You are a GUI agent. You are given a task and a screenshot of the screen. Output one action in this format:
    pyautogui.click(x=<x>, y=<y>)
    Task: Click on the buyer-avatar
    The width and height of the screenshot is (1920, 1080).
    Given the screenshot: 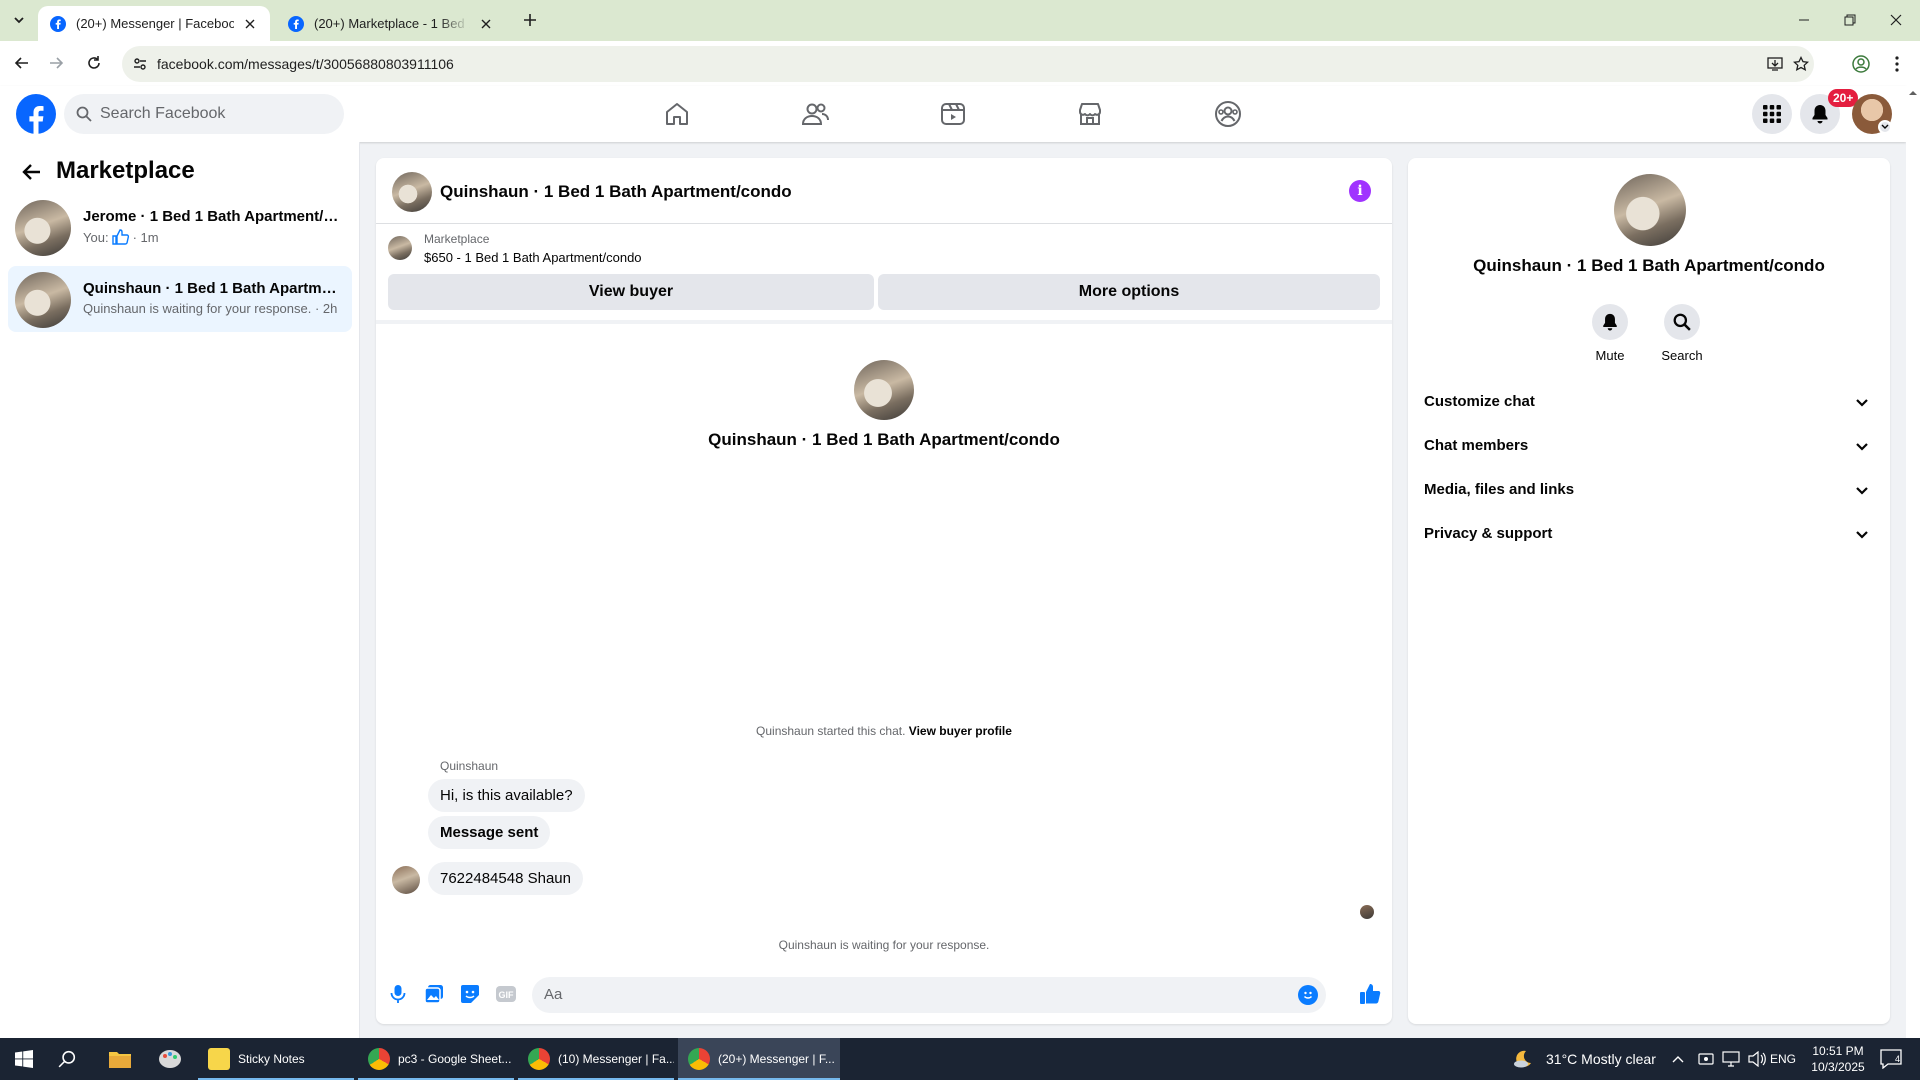 What is the action you would take?
    pyautogui.click(x=884, y=390)
    